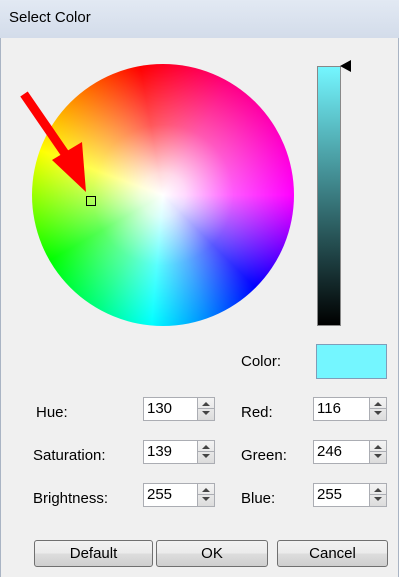 This screenshot has height=577, width=399. I want to click on red-value: 116, so click(329, 408).